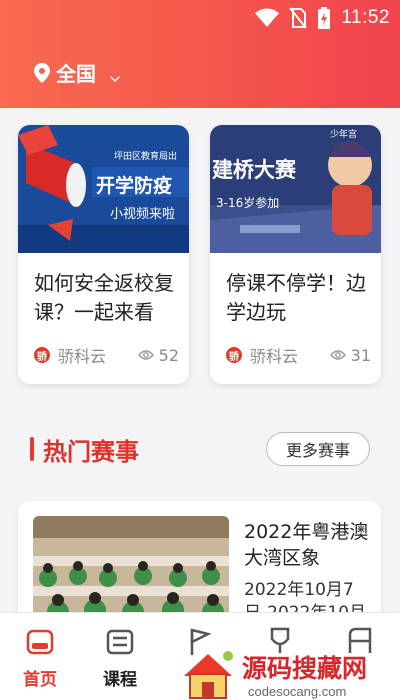 The image size is (400, 700). What do you see at coordinates (295, 189) in the screenshot?
I see `article-thumbnail: 少年宫 建桥大赛 3-16岁参加` at bounding box center [295, 189].